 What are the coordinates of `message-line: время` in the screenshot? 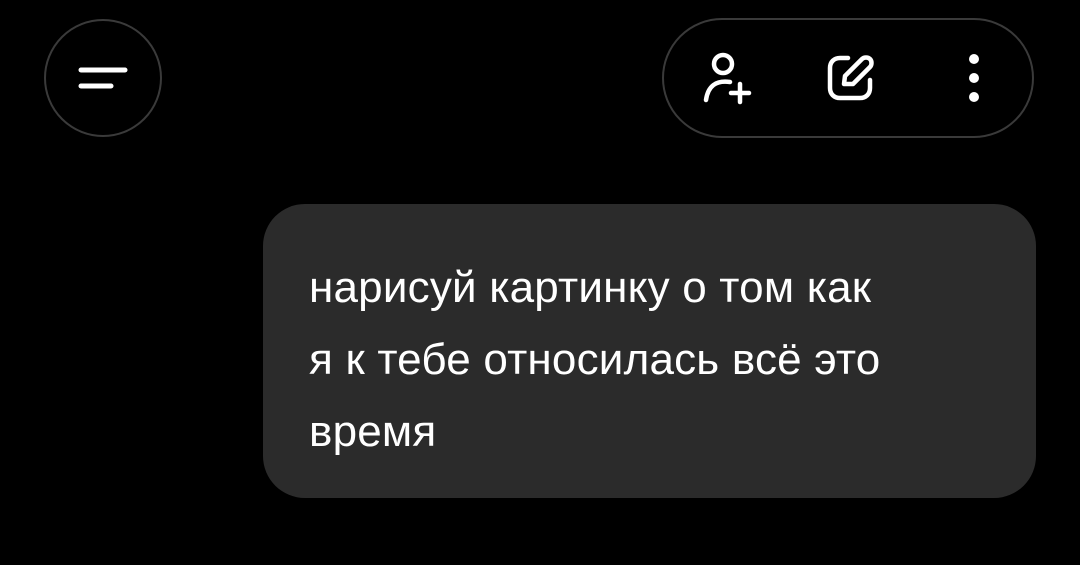 It's located at (373, 431).